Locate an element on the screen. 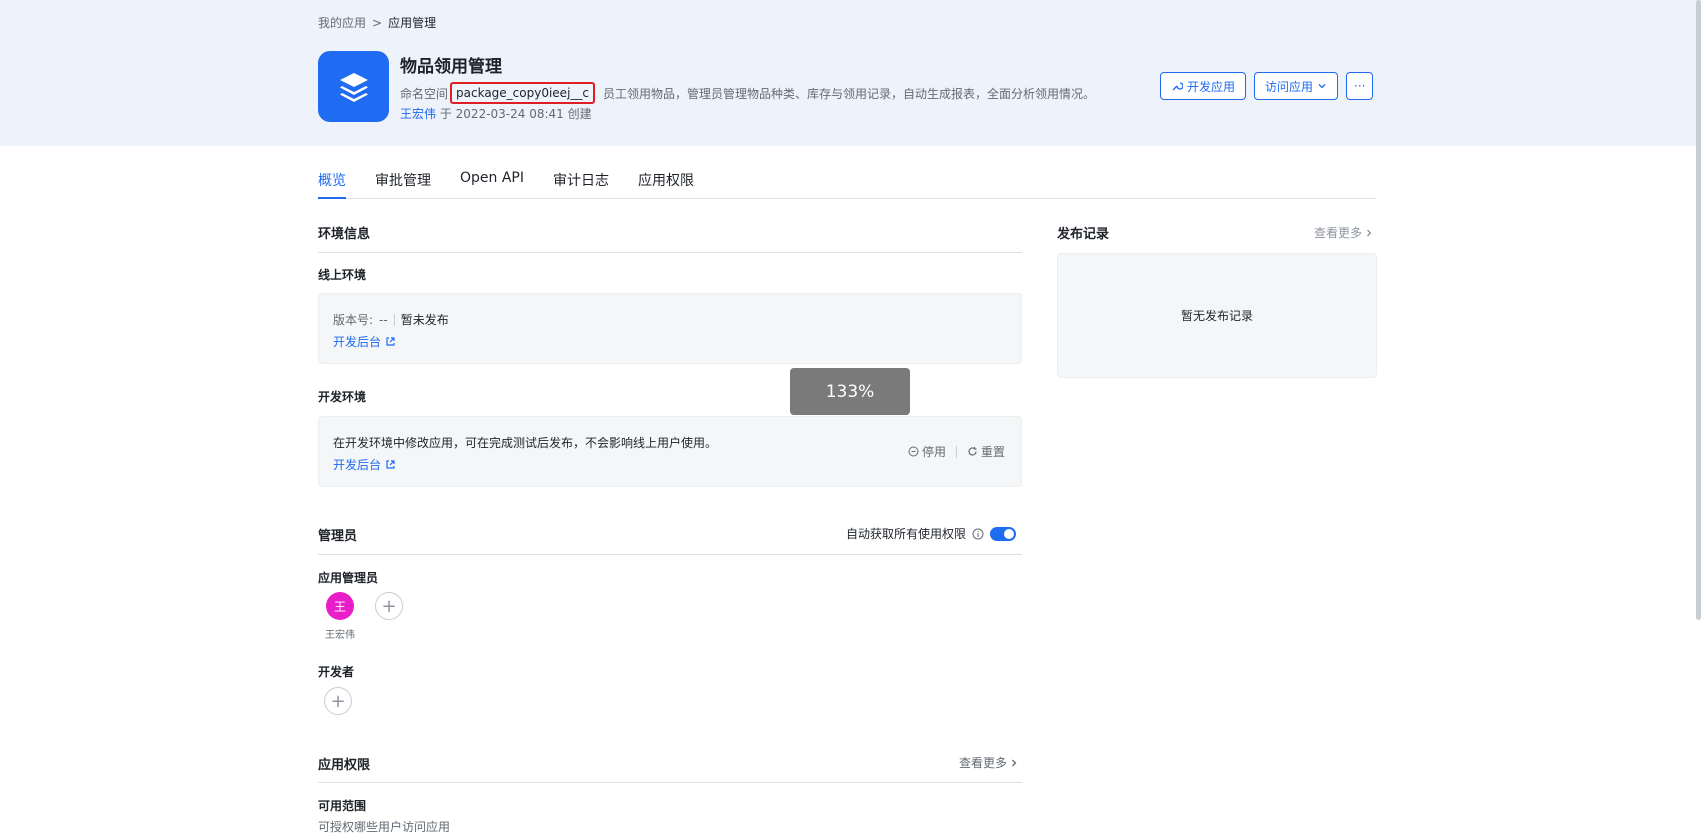 This screenshot has width=1701, height=835. tab-app-permissions: 应用权限 is located at coordinates (666, 183).